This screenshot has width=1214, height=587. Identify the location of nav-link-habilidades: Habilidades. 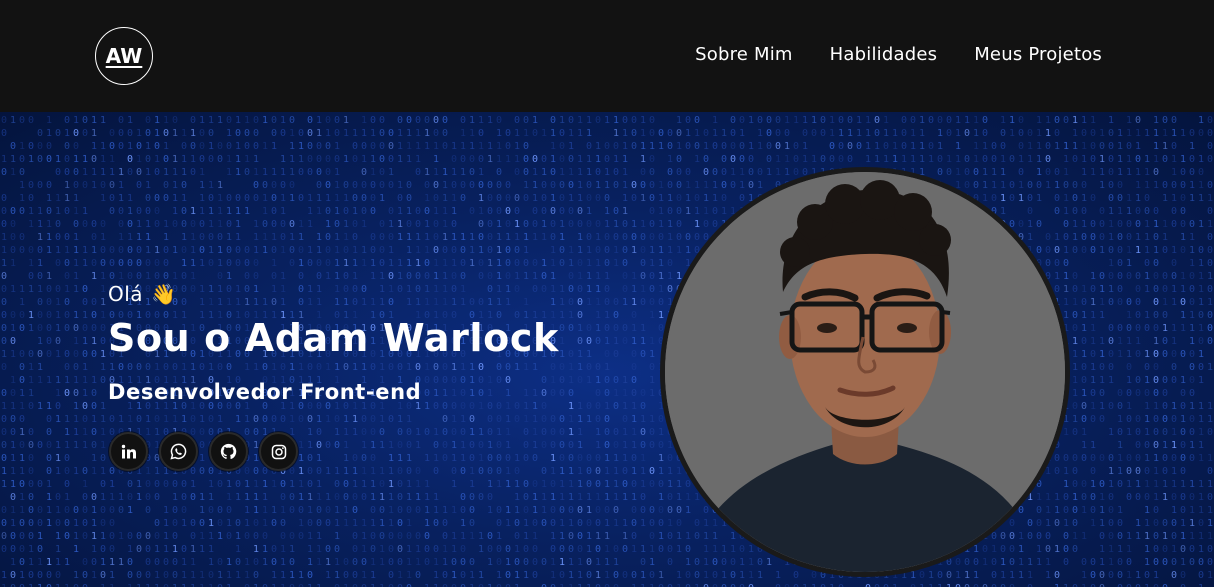
(884, 54).